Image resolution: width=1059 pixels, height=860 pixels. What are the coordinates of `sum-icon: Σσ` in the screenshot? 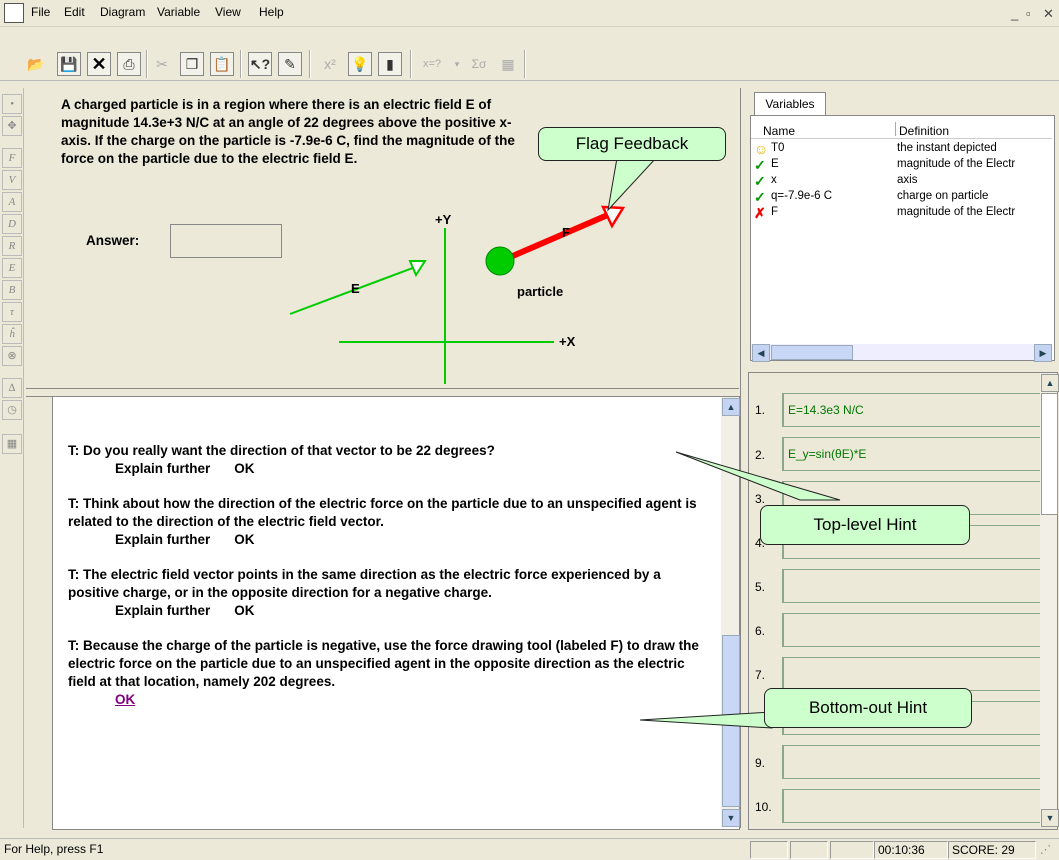 It's located at (479, 64).